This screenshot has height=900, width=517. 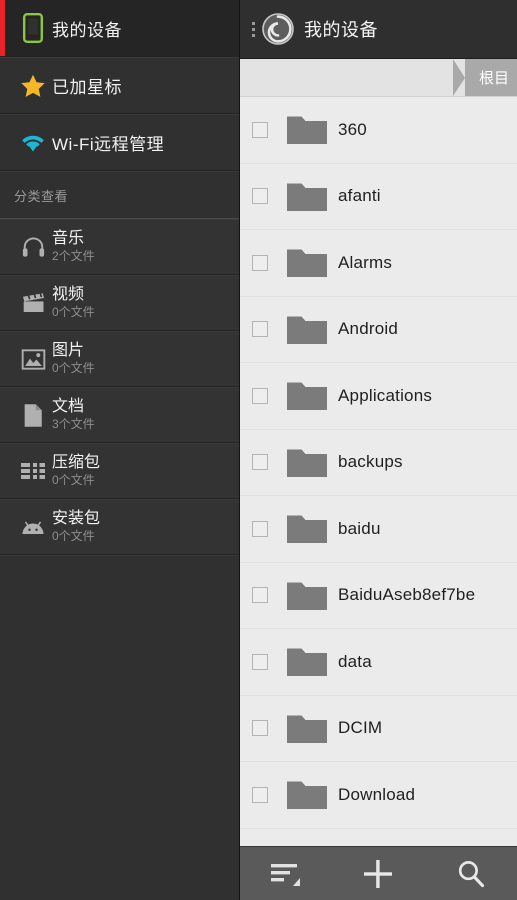 I want to click on android-icon, so click(x=33, y=527).